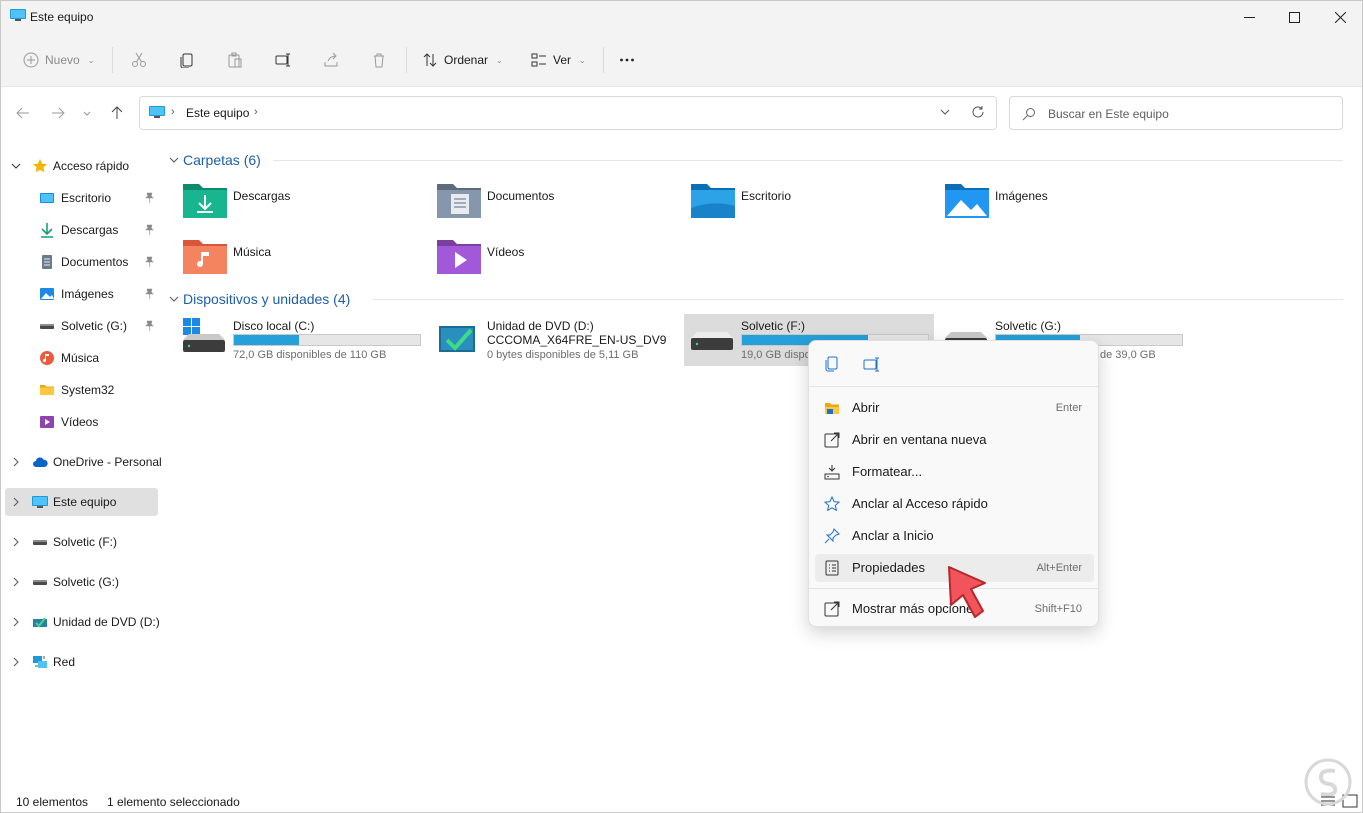  Describe the element at coordinates (83, 462) in the screenshot. I see `sidebar-item-onedrive: OneDrive - Personal` at that location.